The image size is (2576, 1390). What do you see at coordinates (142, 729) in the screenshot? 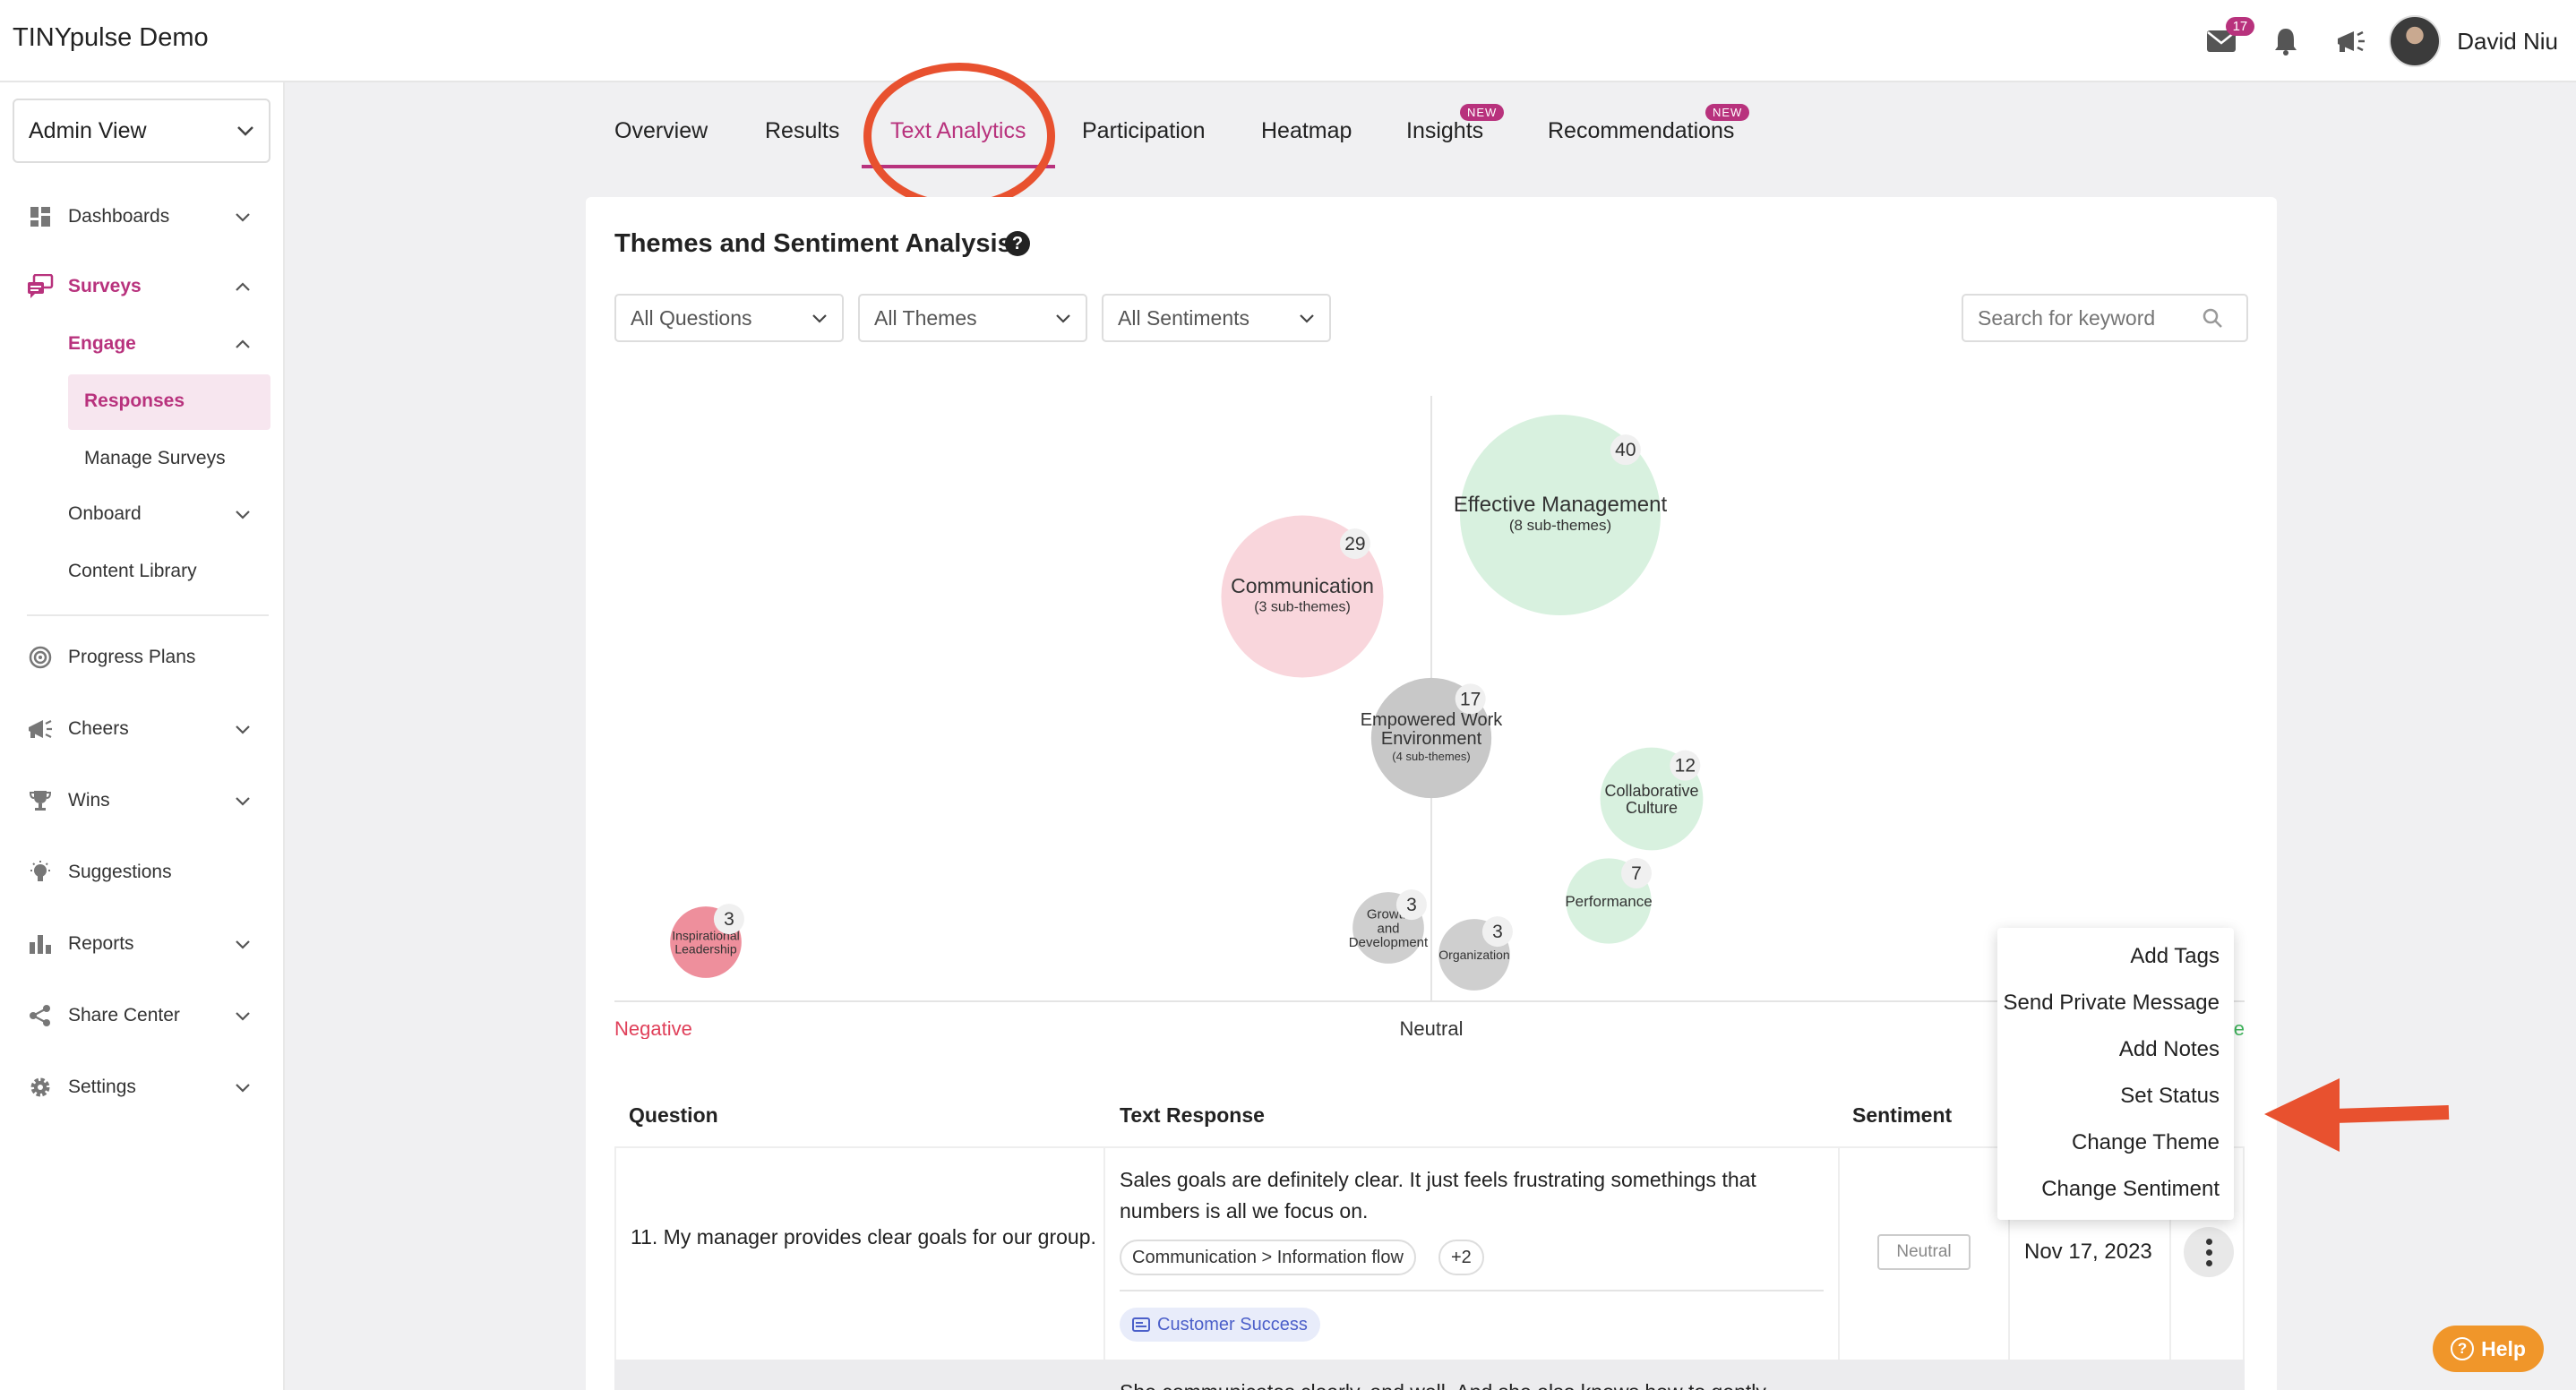
I see `sidebar-item-cheers: Cheers` at bounding box center [142, 729].